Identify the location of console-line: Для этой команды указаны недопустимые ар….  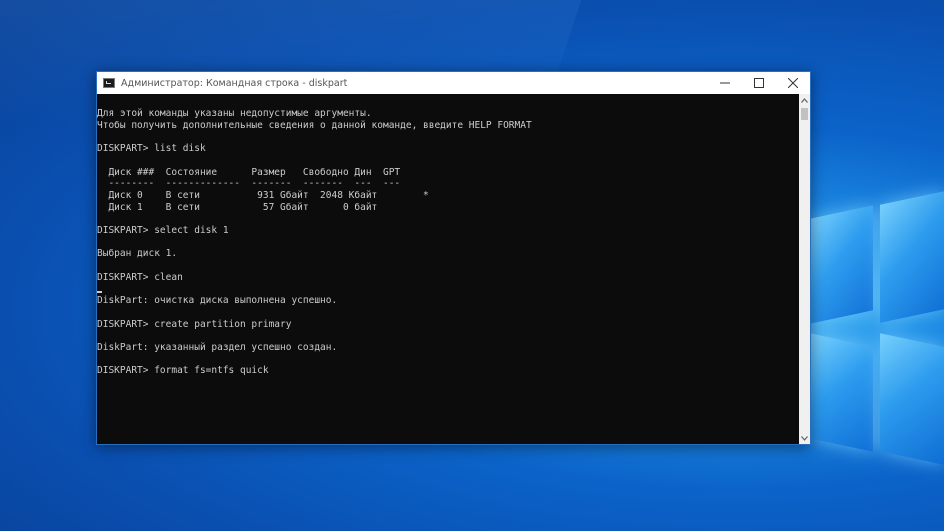
(234, 113).